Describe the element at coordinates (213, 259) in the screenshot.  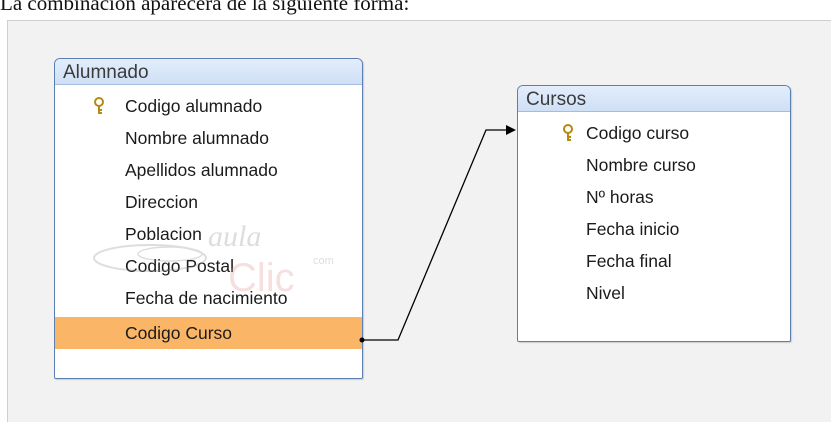
I see `aulaclic-watermark-logo: aula com Clic` at that location.